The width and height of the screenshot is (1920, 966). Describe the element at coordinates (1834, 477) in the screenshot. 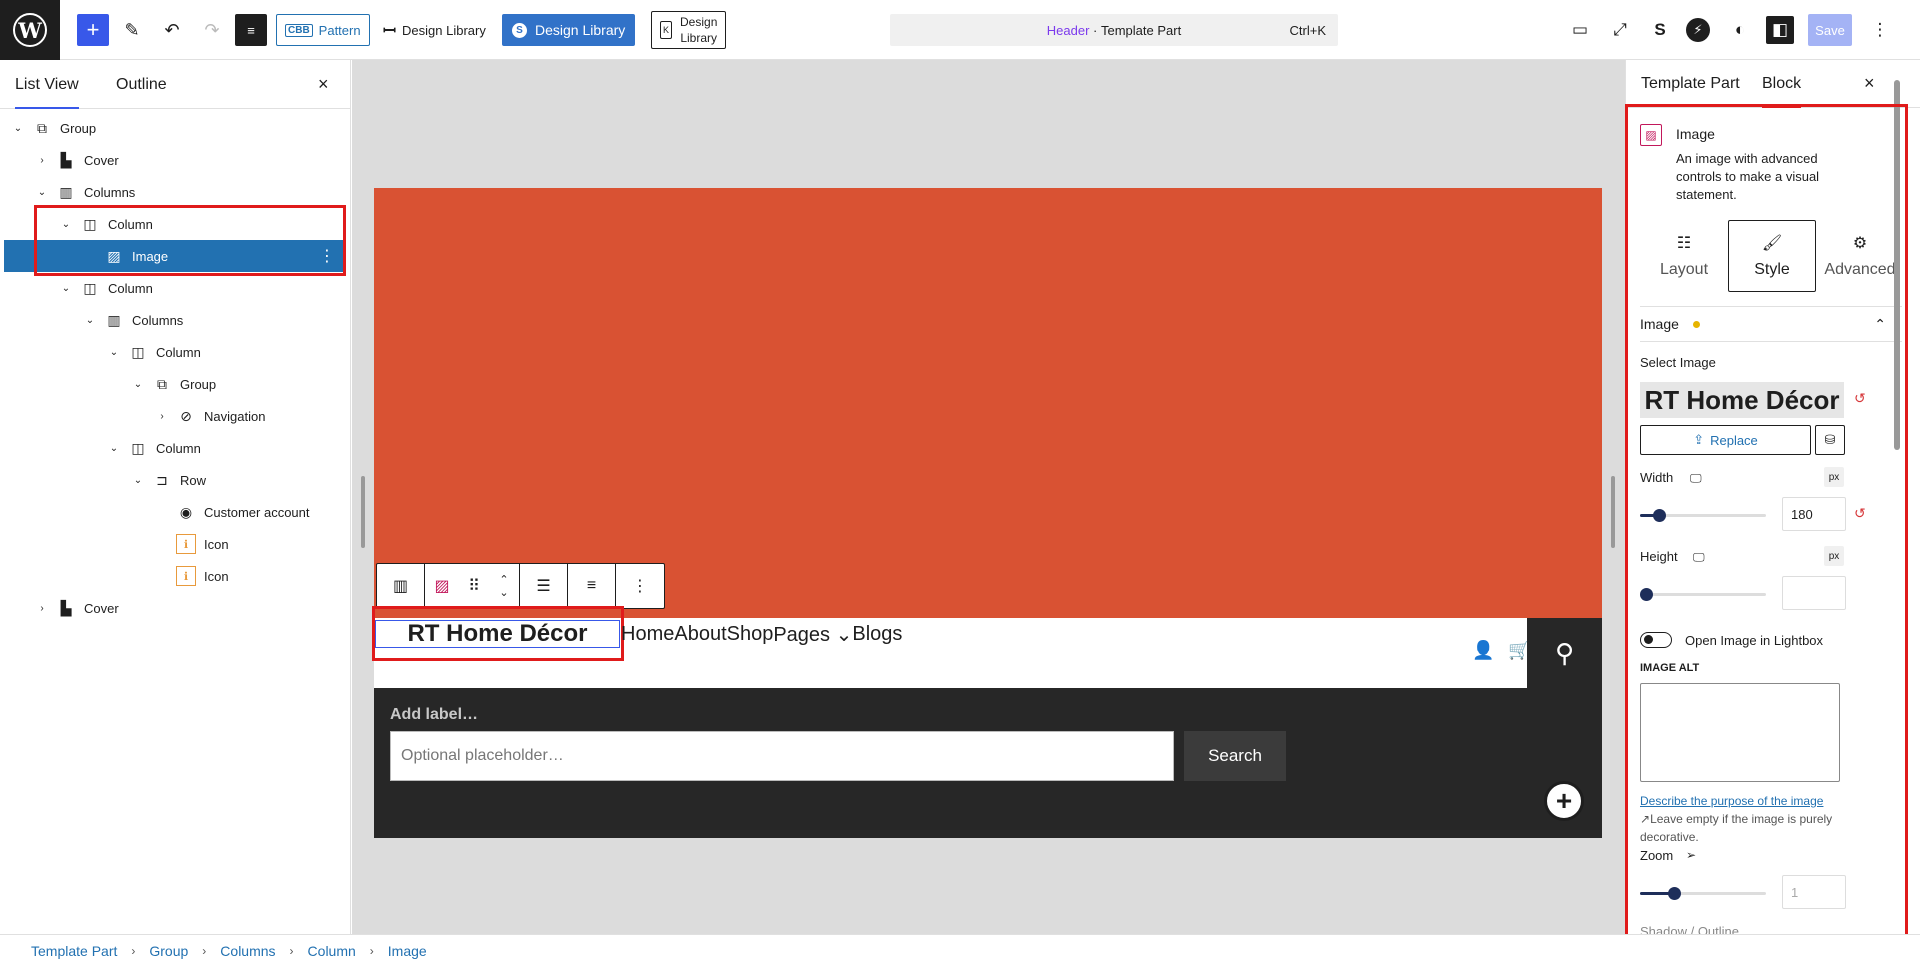

I see `width-unit: px` at that location.